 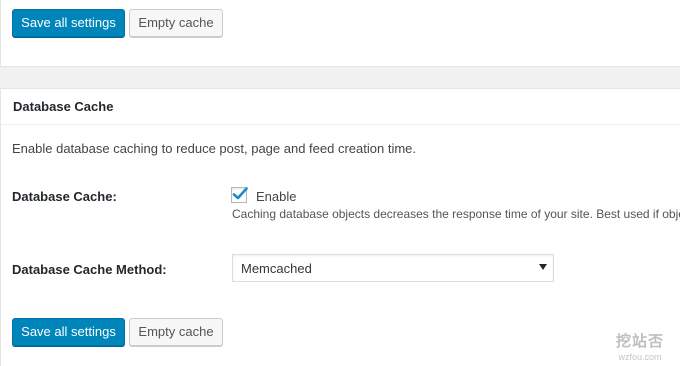 What do you see at coordinates (276, 196) in the screenshot?
I see `enable-checkbox-label: Enable` at bounding box center [276, 196].